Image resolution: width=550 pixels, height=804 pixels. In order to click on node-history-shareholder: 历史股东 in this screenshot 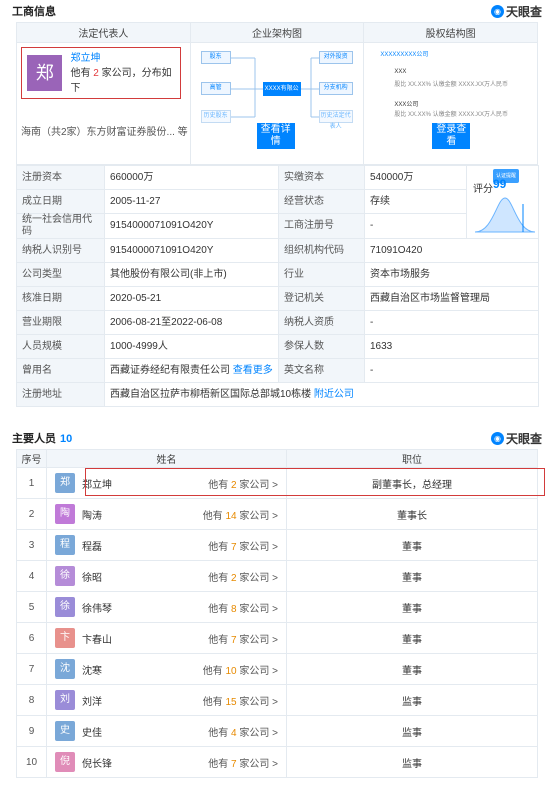, I will do `click(215, 116)`.